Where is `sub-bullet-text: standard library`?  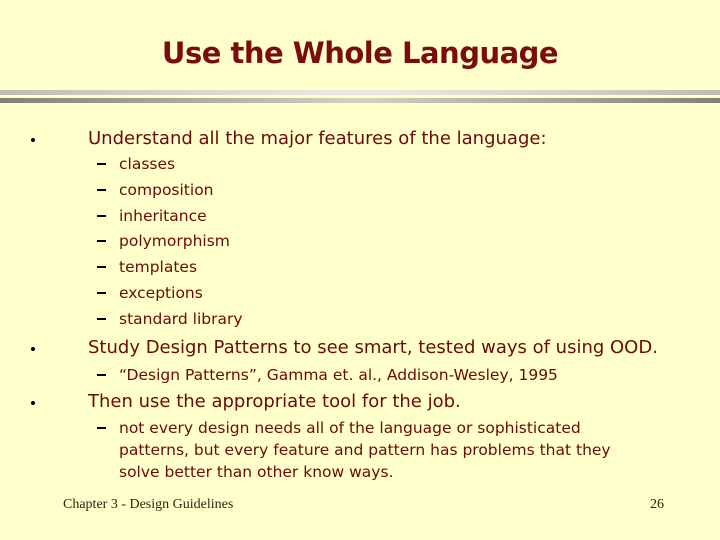 sub-bullet-text: standard library is located at coordinates (181, 319).